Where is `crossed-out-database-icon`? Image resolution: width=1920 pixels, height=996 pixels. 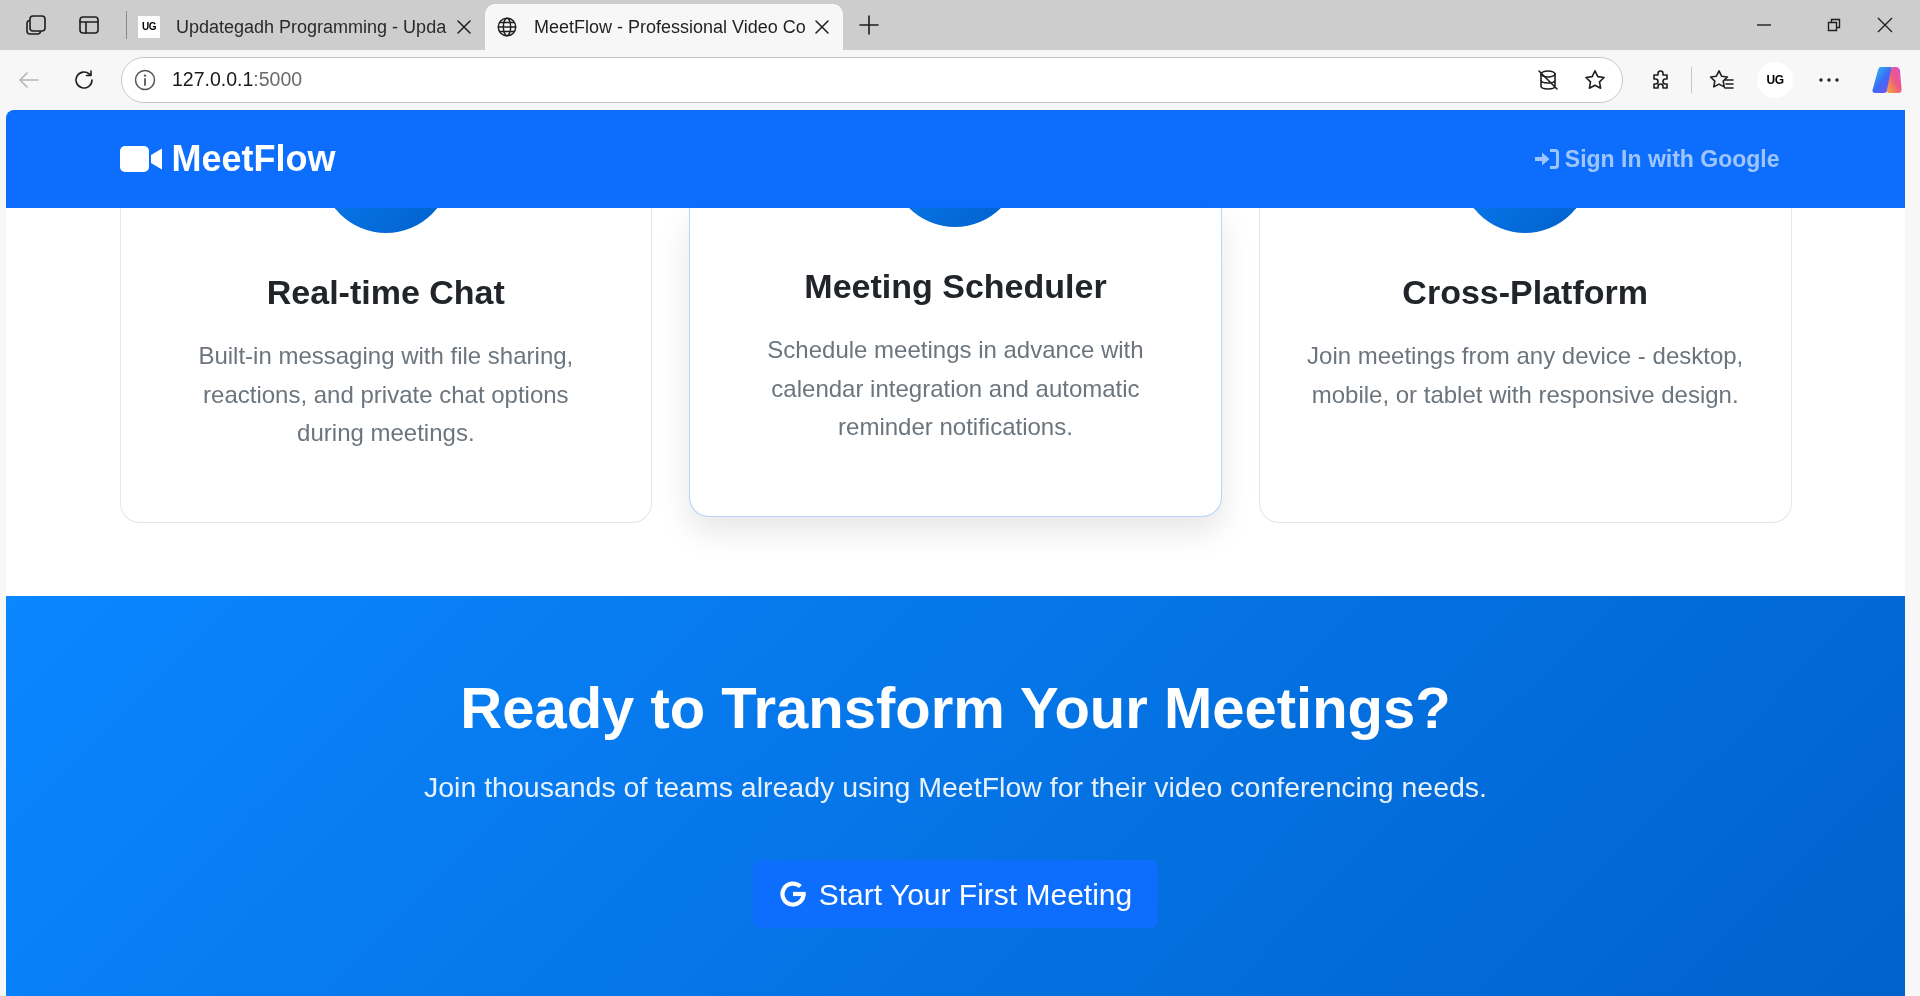
crossed-out-database-icon is located at coordinates (1548, 80).